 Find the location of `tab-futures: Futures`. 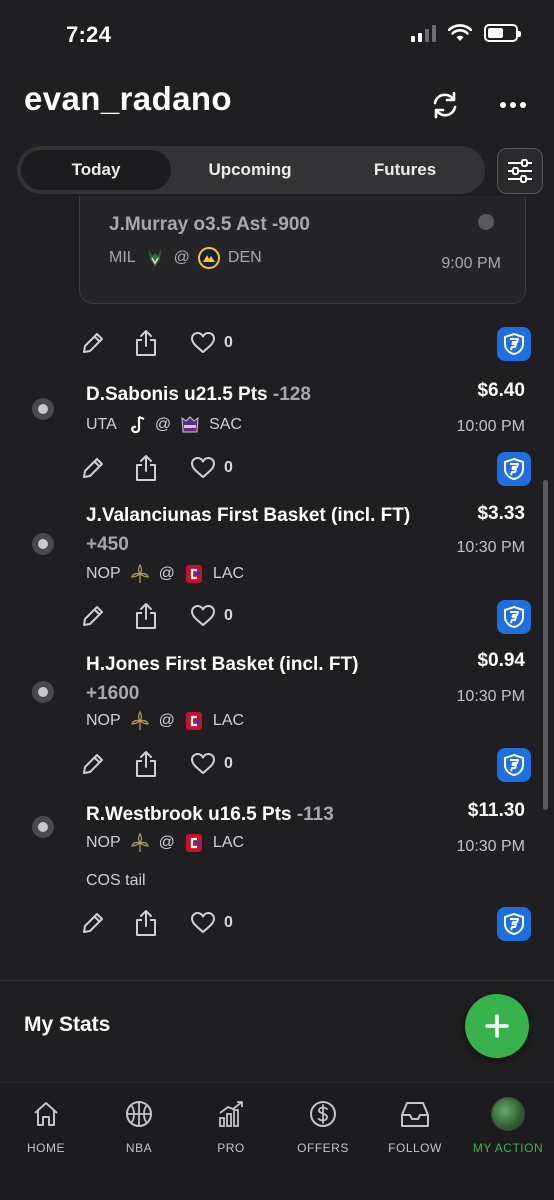

tab-futures: Futures is located at coordinates (405, 170).